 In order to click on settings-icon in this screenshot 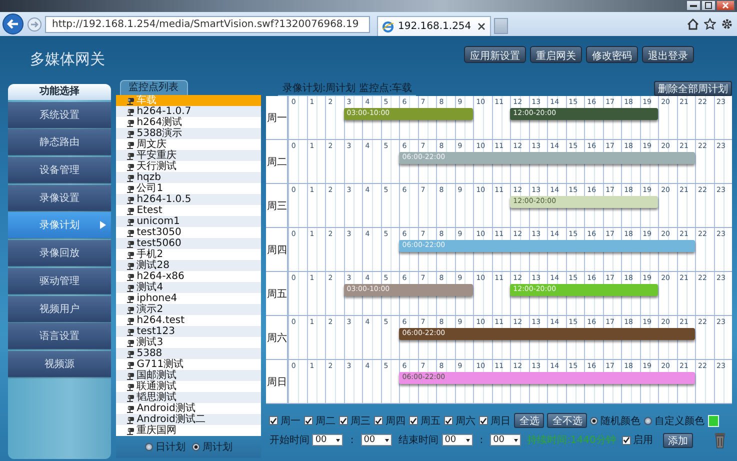, I will do `click(727, 24)`.